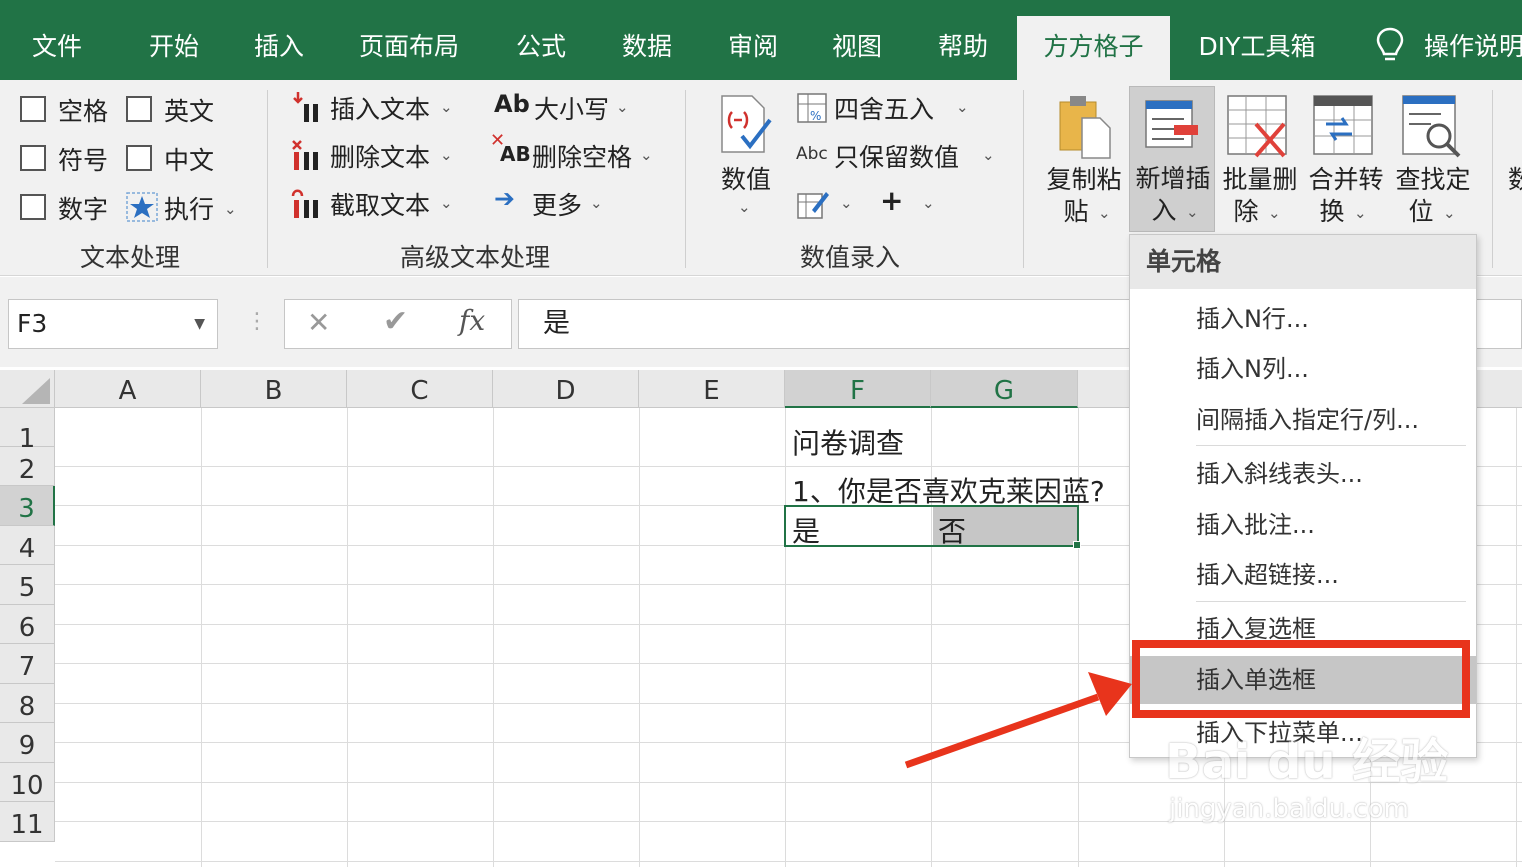  Describe the element at coordinates (27, 585) in the screenshot. I see `row-header-5: 5` at that location.